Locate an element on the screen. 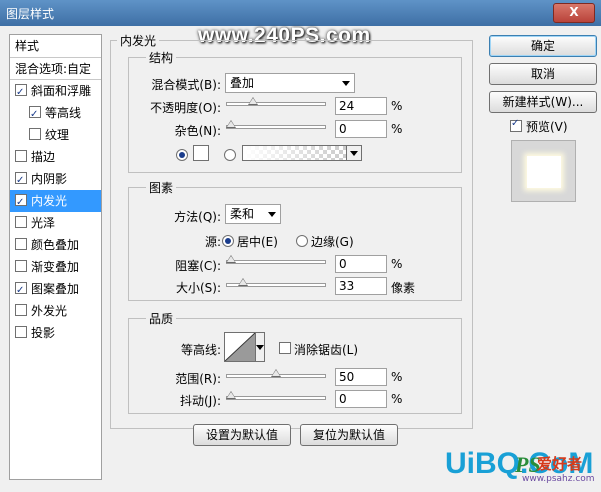  style-item-label: 描边 is located at coordinates (43, 157).